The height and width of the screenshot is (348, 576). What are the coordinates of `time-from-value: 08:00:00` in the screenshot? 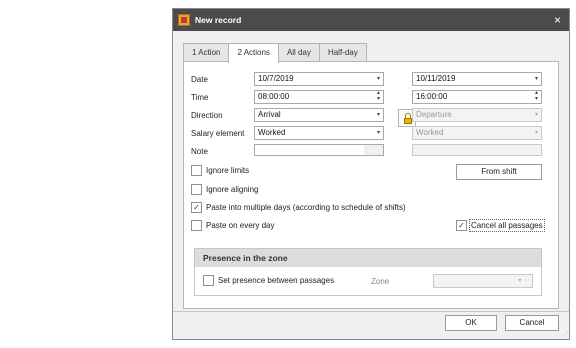 It's located at (274, 96).